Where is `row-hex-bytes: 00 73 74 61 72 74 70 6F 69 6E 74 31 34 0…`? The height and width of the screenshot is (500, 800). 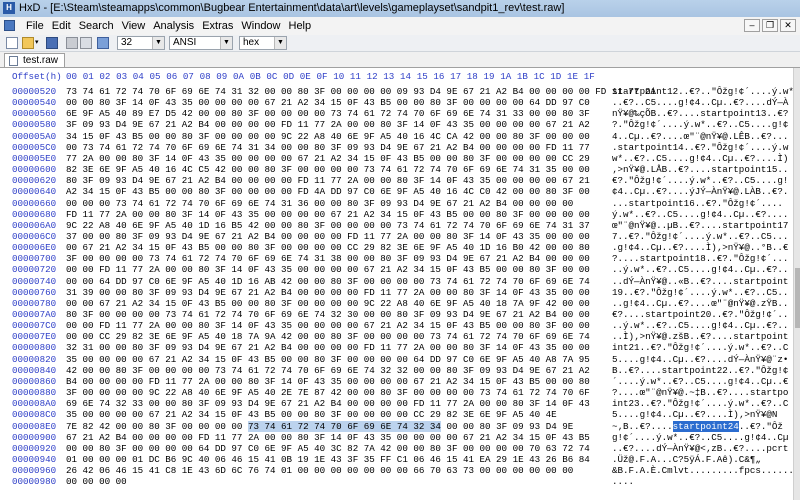 row-hex-bytes: 00 73 74 61 72 74 70 6F 69 6E 74 31 34 0… is located at coordinates (328, 147).